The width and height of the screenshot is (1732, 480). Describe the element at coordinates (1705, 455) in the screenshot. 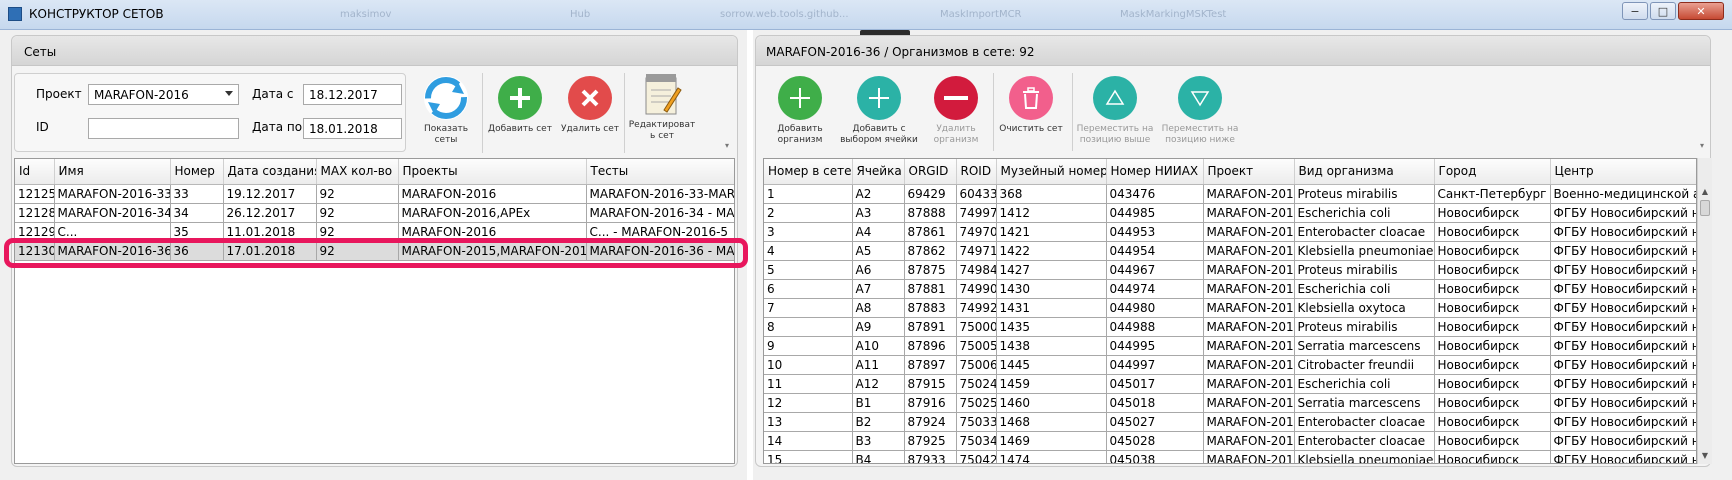

I see `scroll-down-icon: ▼` at that location.